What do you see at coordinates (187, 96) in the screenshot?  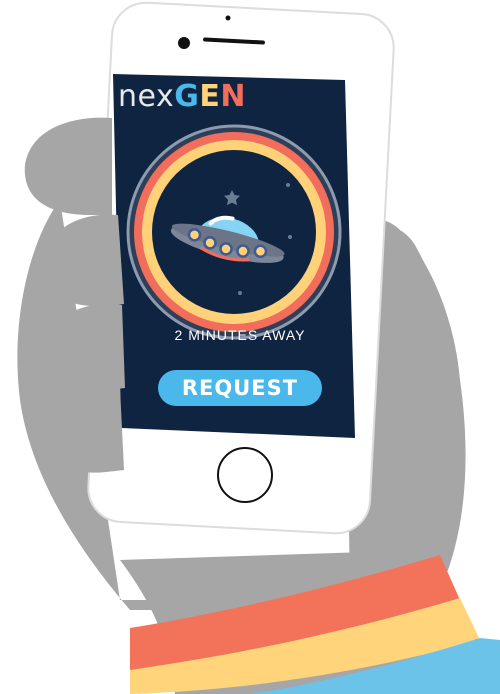 I see `logo-letter-g: G` at bounding box center [187, 96].